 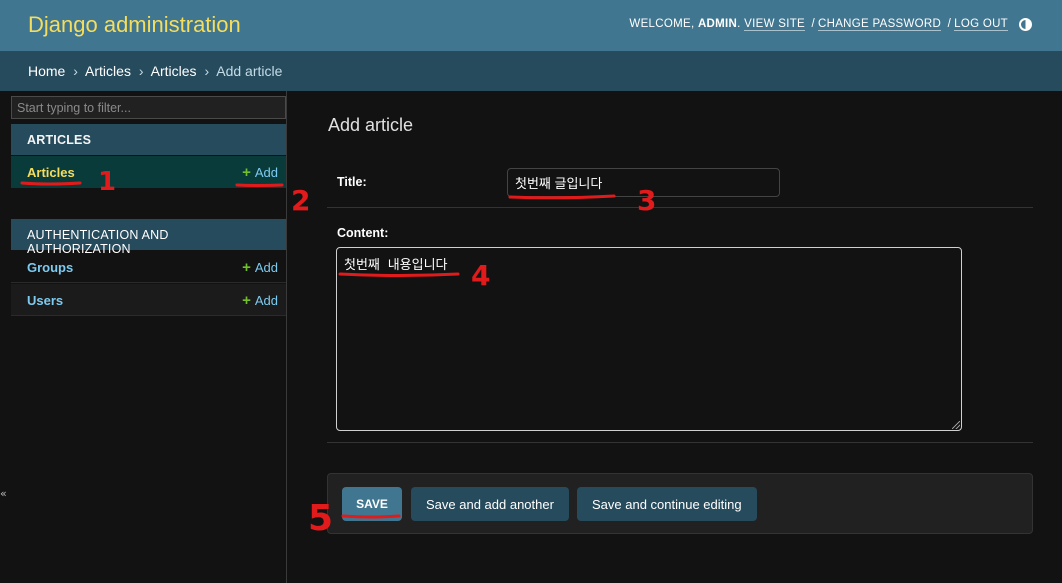 What do you see at coordinates (643, 182) in the screenshot?
I see `title-input` at bounding box center [643, 182].